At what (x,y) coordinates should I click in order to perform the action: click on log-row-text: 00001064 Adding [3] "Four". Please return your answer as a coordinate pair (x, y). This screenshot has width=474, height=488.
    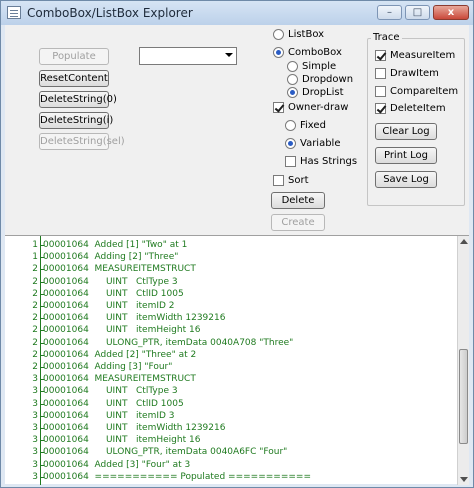
    Looking at the image, I should click on (108, 367).